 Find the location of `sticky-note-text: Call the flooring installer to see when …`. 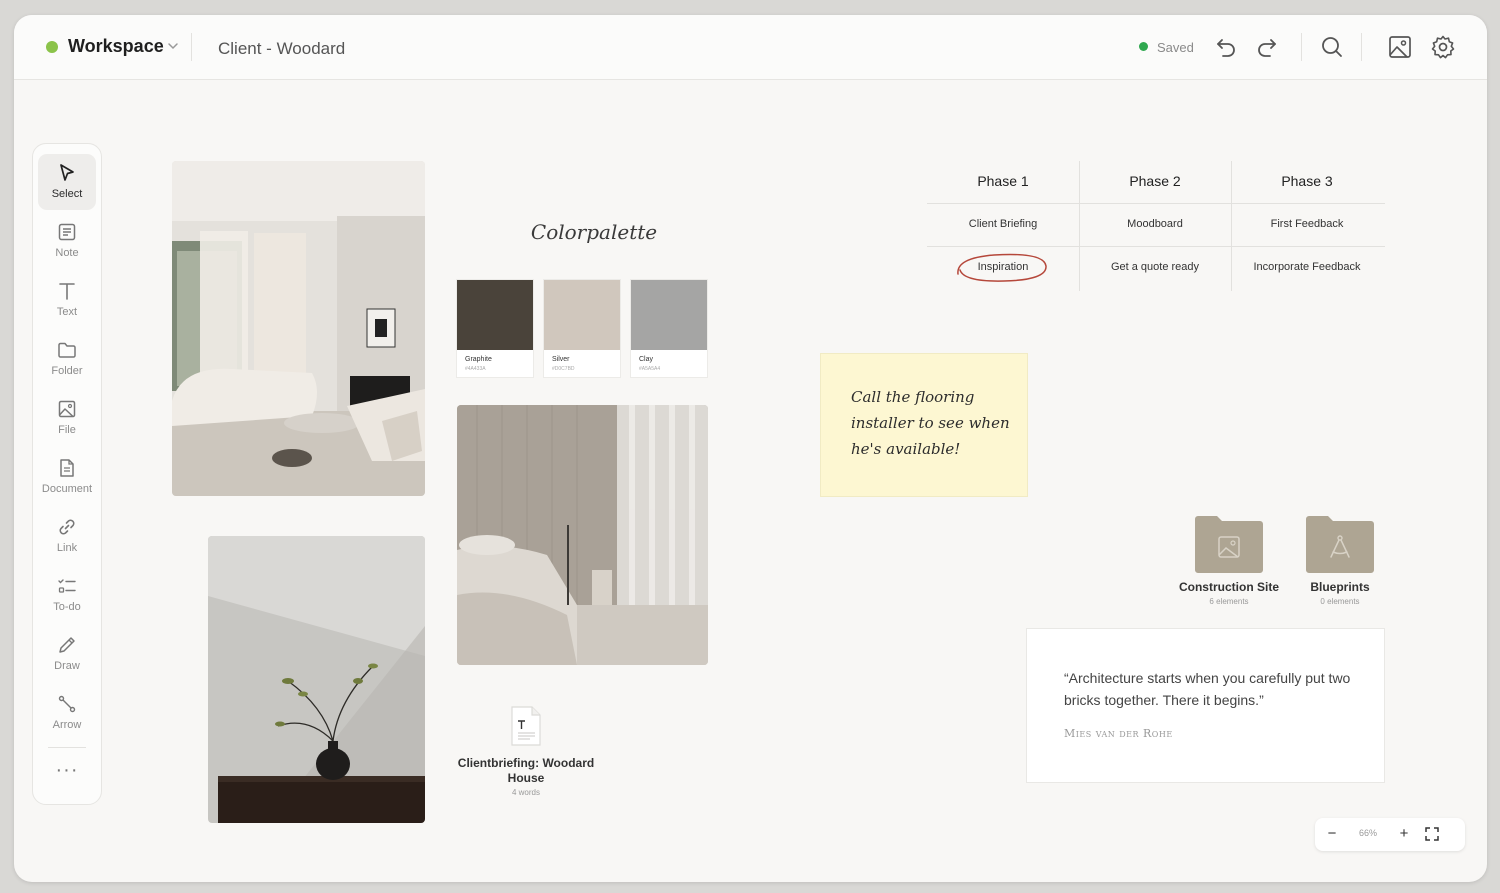

sticky-note-text: Call the flooring installer to see when … is located at coordinates (930, 423).